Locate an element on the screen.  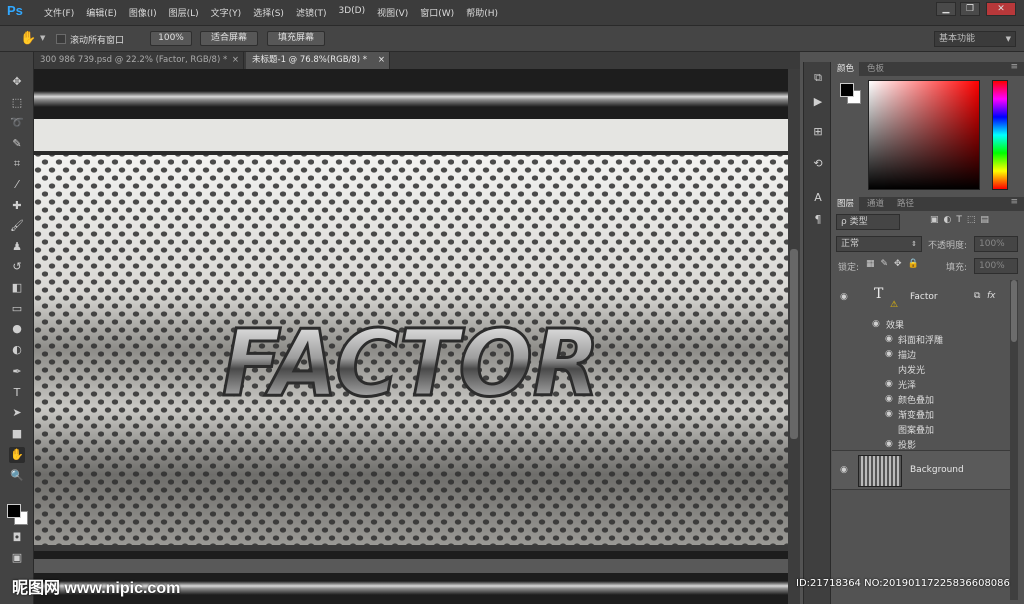
workspace-select: 基本功能 ▼ is located at coordinates (975, 39).